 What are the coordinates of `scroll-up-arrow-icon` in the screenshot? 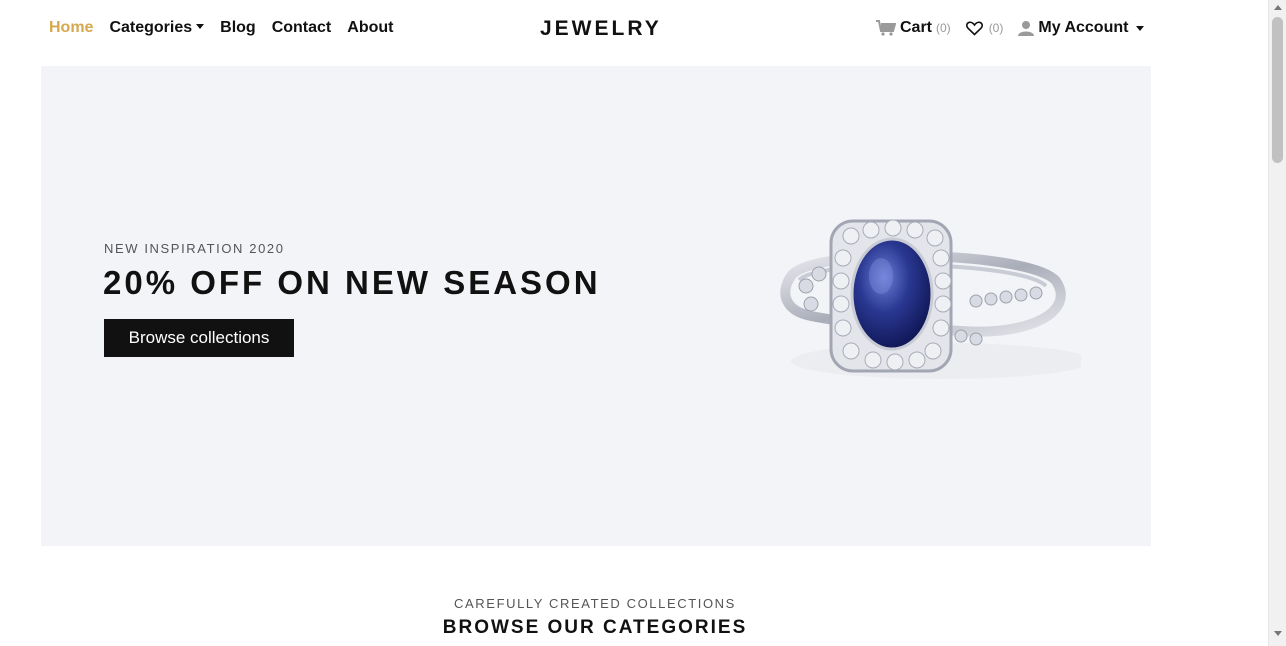 It's located at (1278, 7).